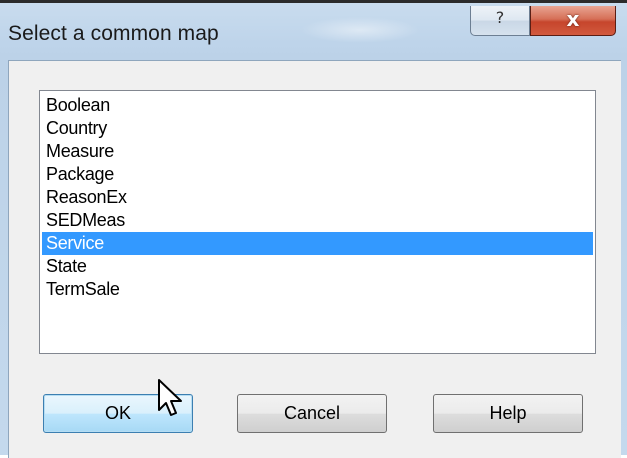  Describe the element at coordinates (317, 105) in the screenshot. I see `list-item-boolean: Boolean` at that location.